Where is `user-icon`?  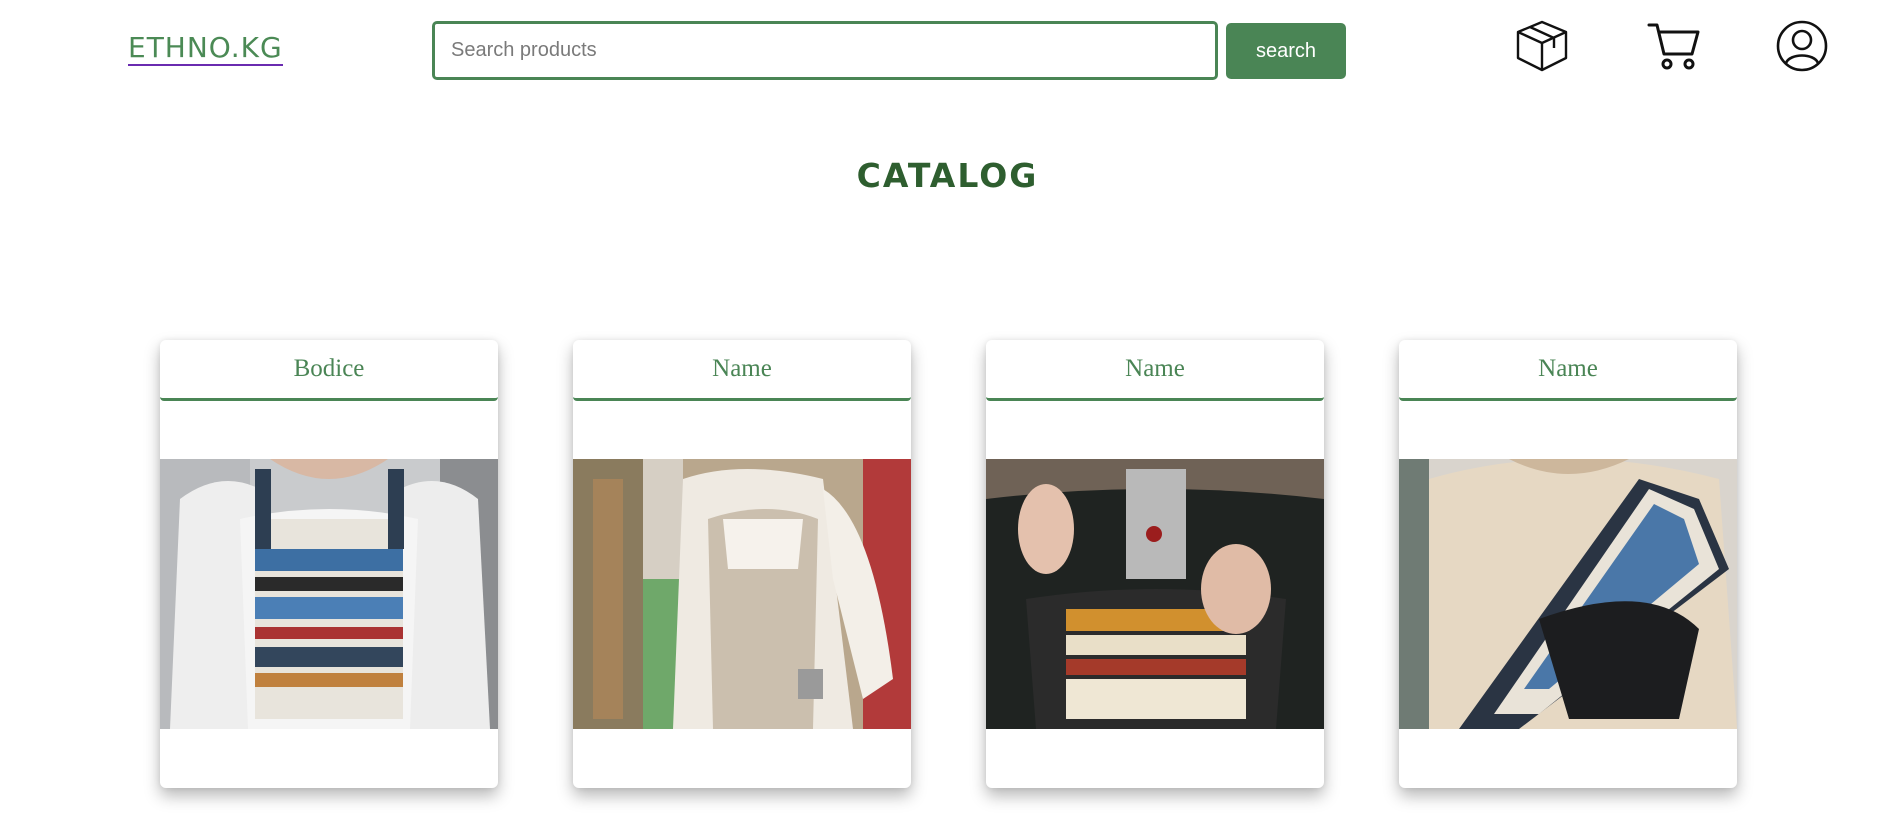 user-icon is located at coordinates (1802, 46).